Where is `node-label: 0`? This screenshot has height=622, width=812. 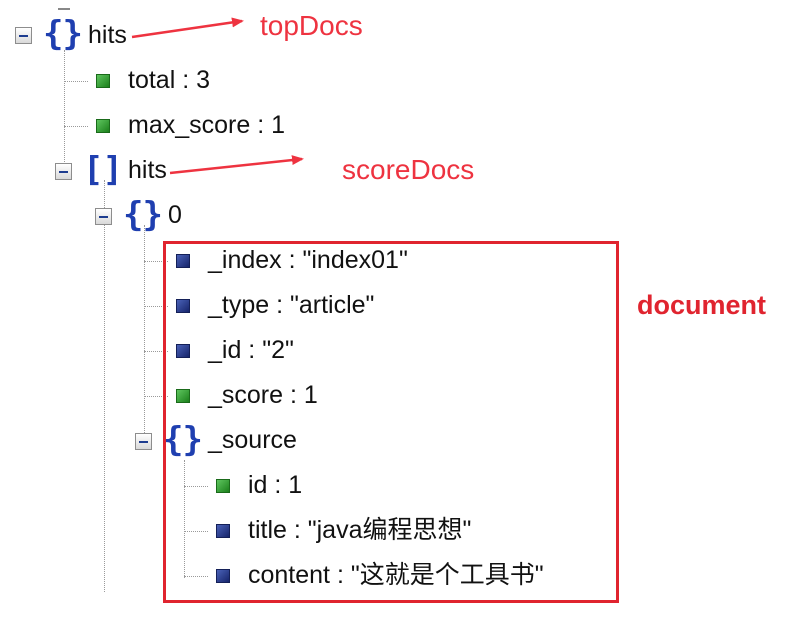
node-label: 0 is located at coordinates (175, 215).